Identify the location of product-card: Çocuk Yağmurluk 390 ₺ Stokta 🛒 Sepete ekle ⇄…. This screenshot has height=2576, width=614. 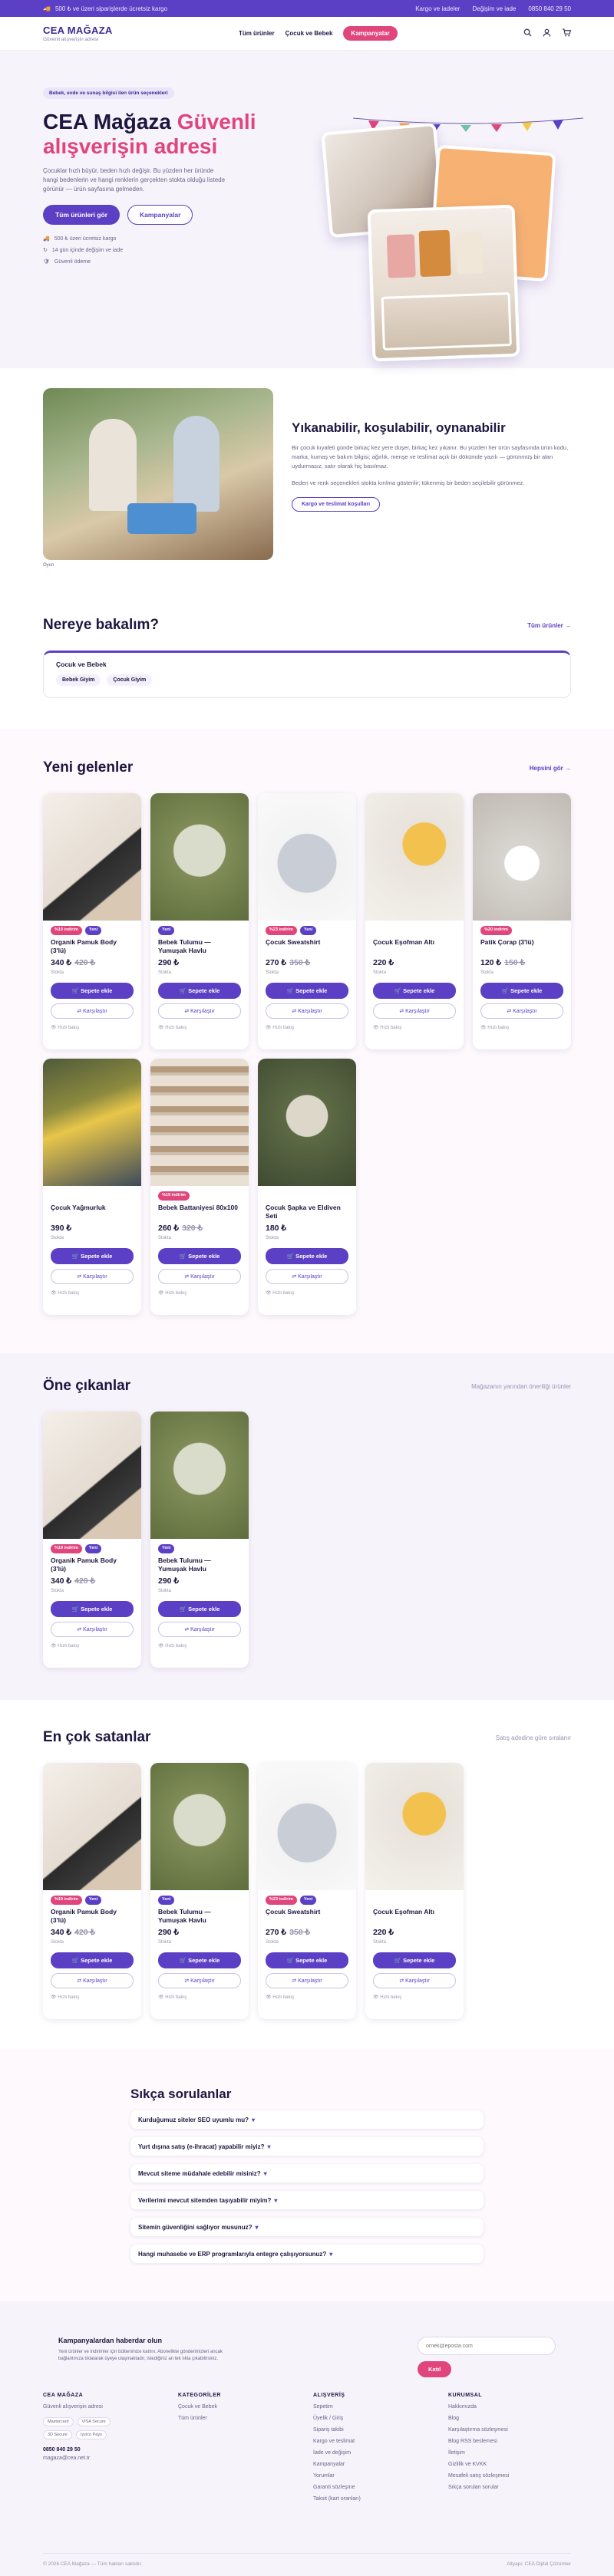
(92, 1187).